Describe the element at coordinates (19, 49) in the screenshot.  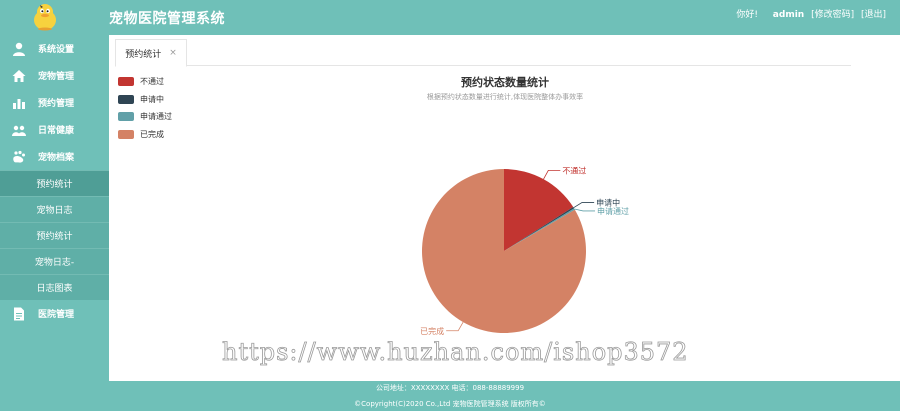
I see `user-icon` at that location.